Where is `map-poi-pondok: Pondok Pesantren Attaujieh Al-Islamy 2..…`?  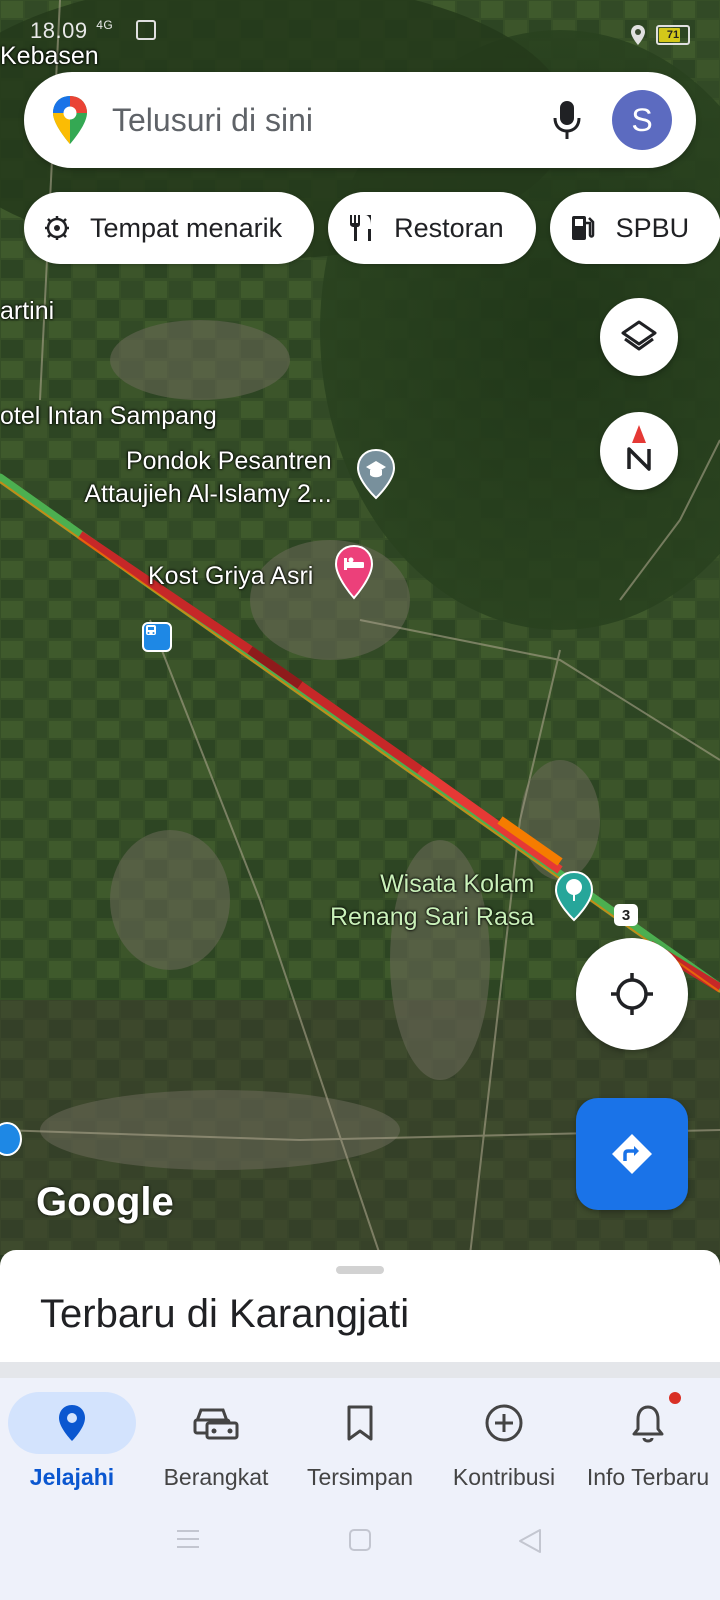 map-poi-pondok: Pondok Pesantren Attaujieh Al-Islamy 2..… is located at coordinates (205, 478).